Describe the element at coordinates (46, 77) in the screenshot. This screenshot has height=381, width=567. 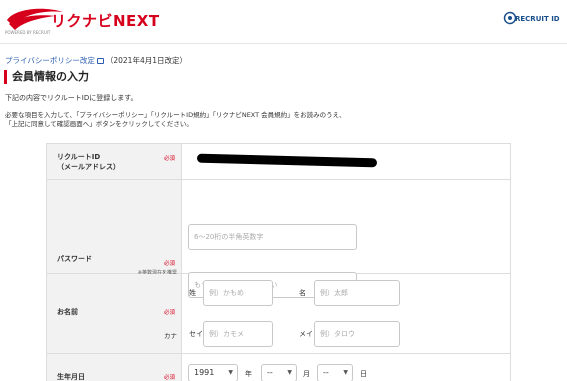
I see `page-title: 会員情報の入力` at that location.